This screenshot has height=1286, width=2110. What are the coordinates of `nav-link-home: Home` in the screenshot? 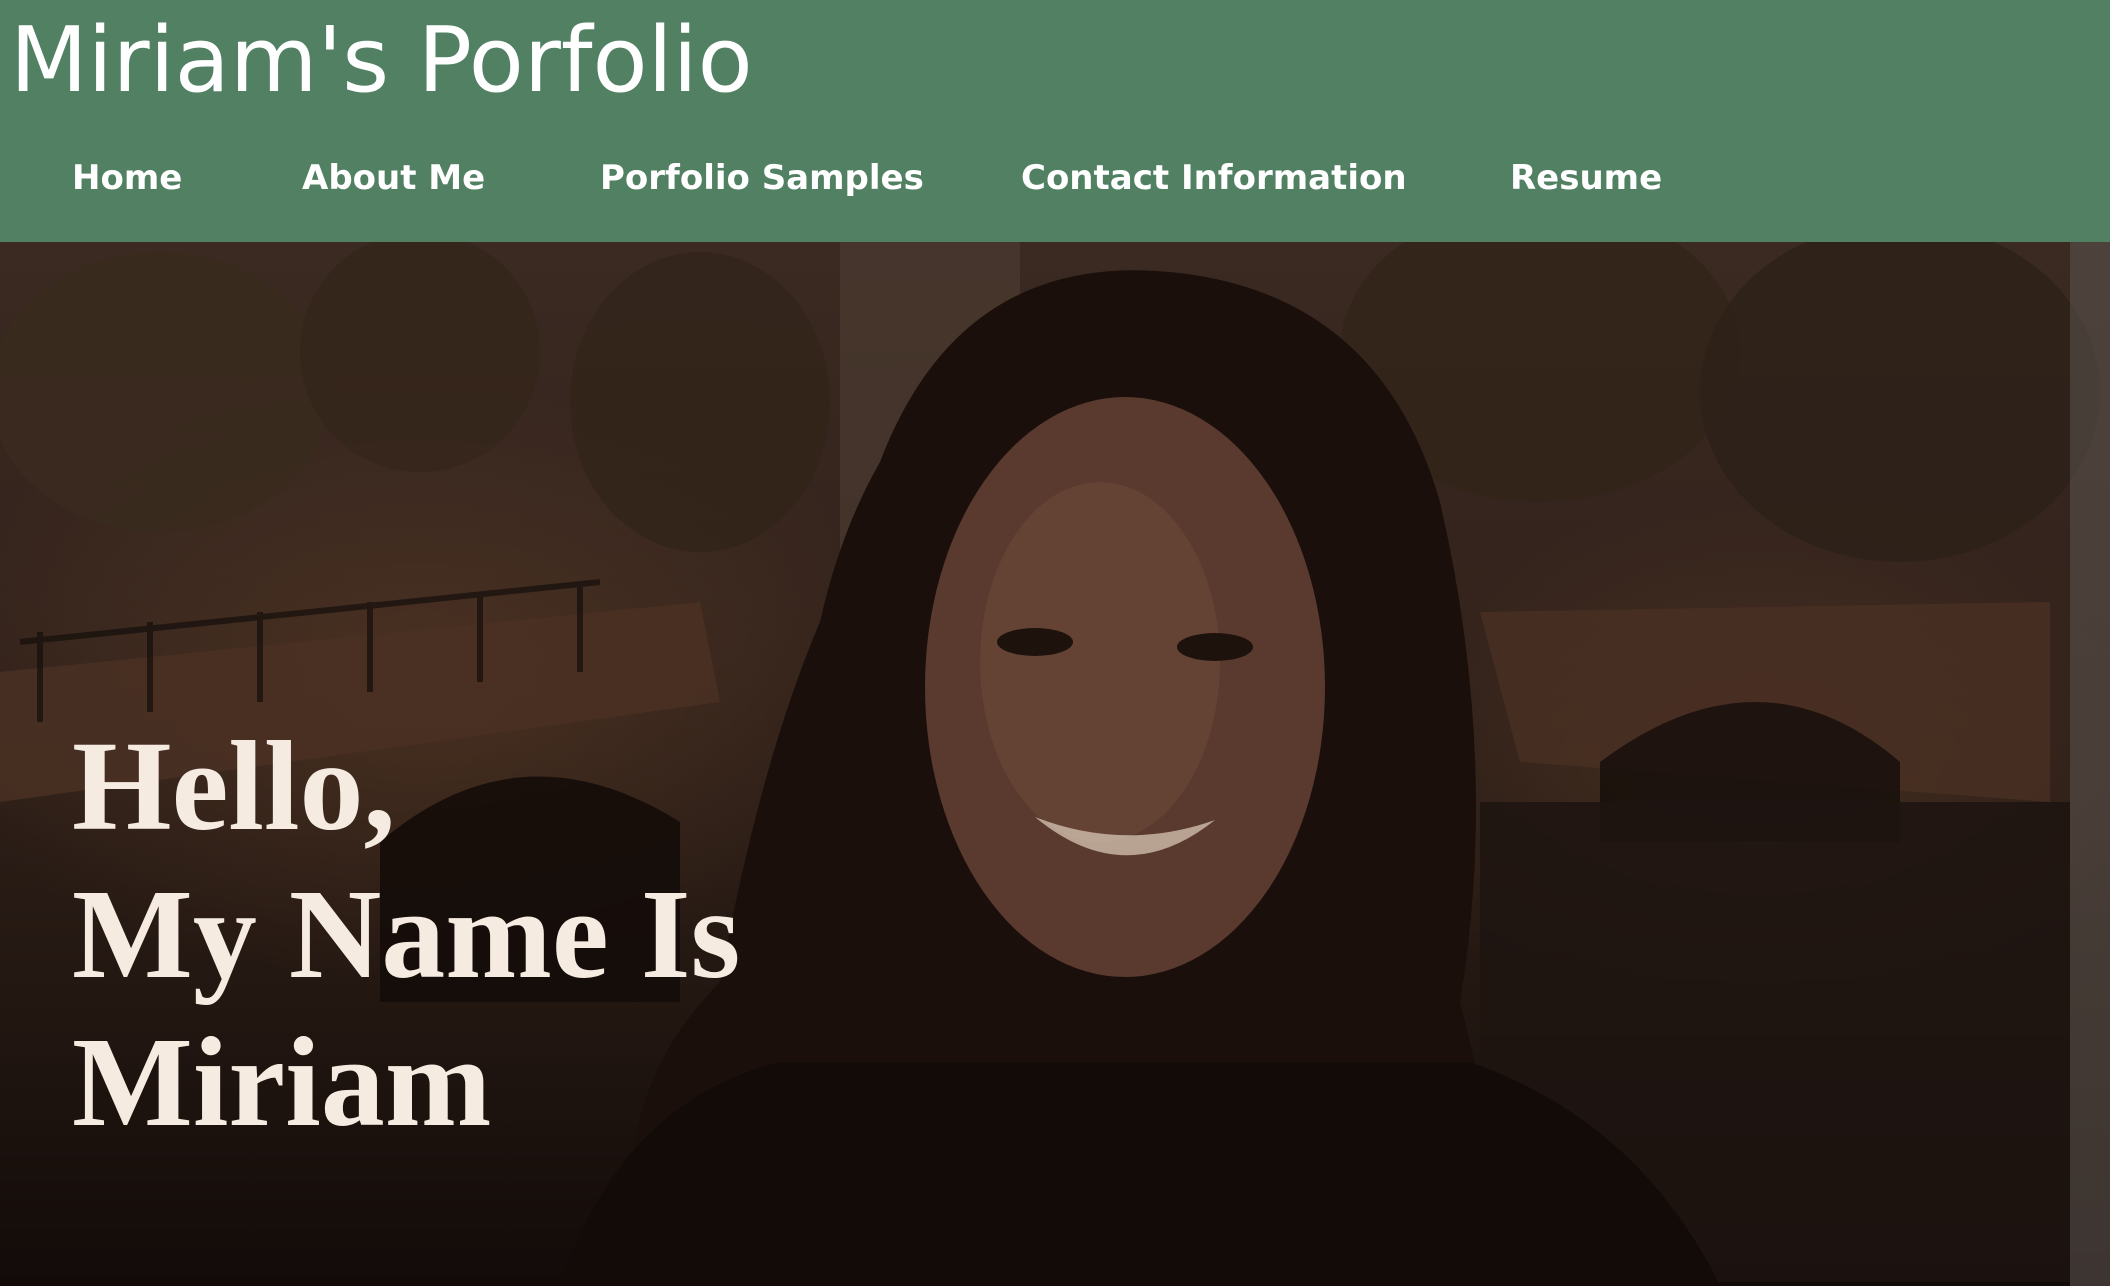 It's located at (127, 178).